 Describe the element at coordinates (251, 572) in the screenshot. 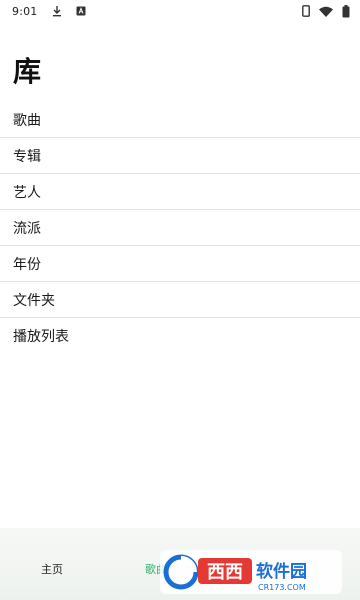

I see `watermark-logo: 西西 软件园 CR173.COM` at that location.